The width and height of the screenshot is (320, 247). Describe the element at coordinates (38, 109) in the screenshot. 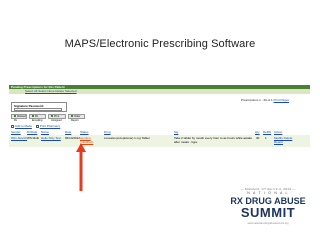

I see `signature-password-input` at that location.